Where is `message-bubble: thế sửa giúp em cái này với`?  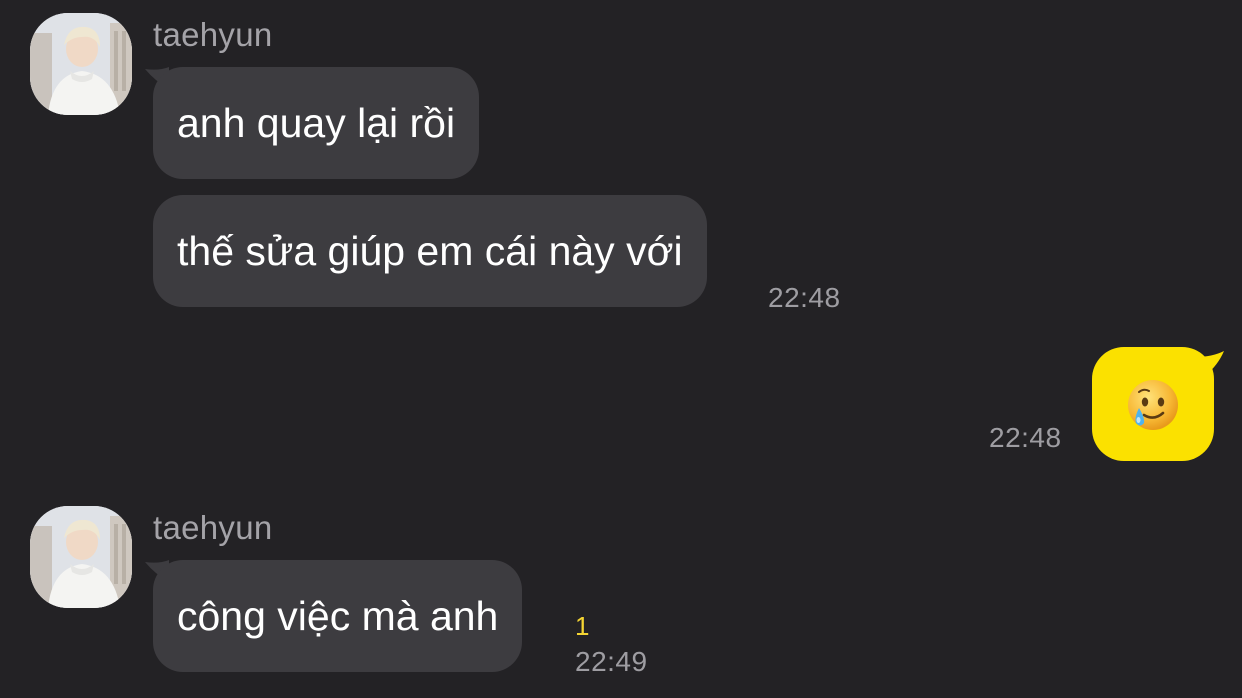 message-bubble: thế sửa giúp em cái này với is located at coordinates (430, 251).